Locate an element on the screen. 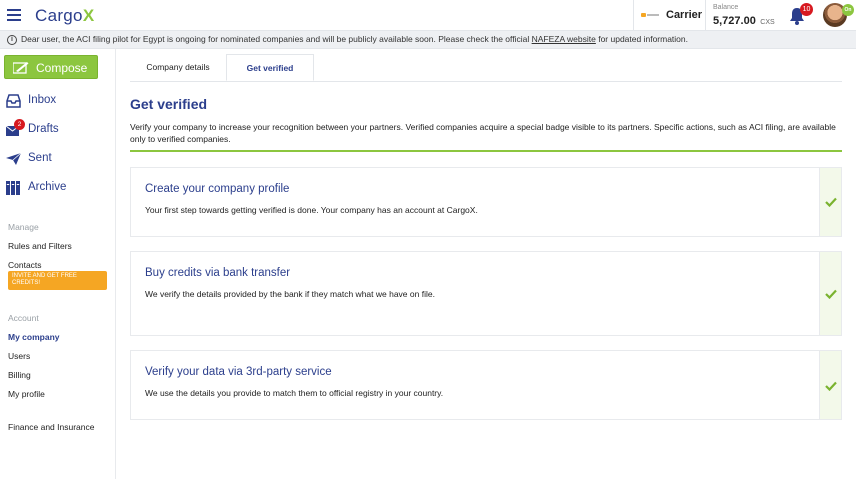 The image size is (856, 479). role-switcher: Carrier is located at coordinates (669, 15).